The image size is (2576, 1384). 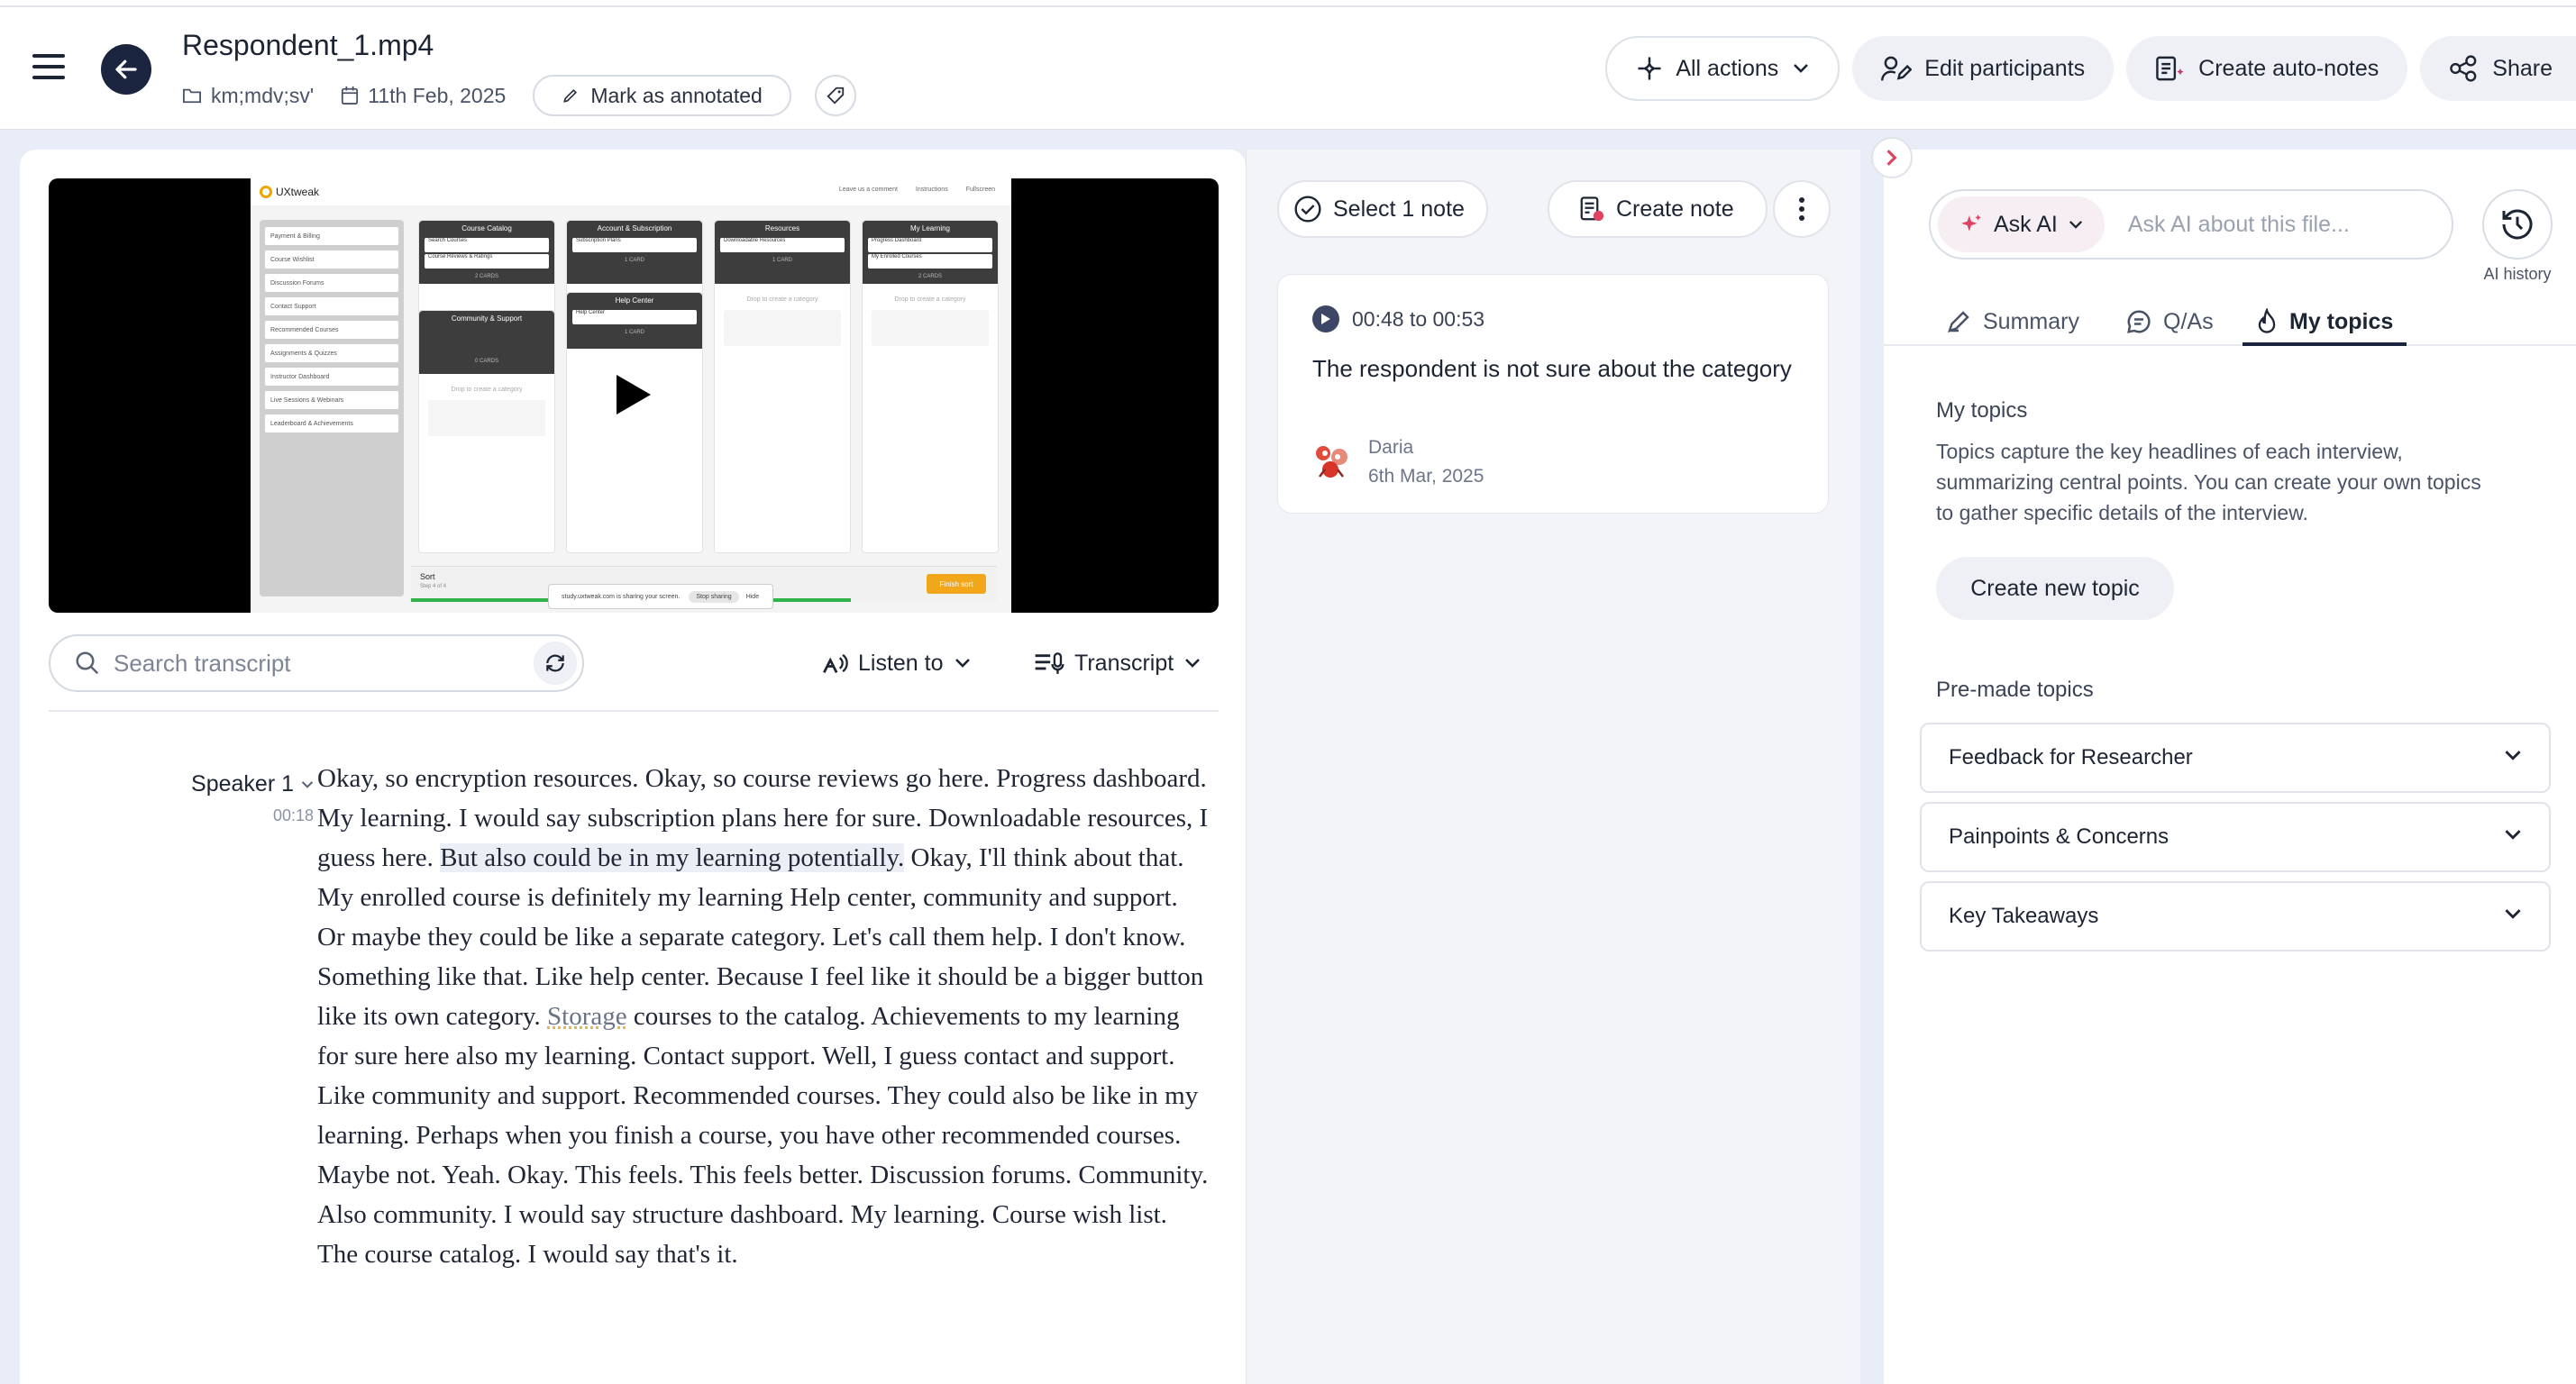 I want to click on transcript-dropdown: Transcript, so click(x=1117, y=663).